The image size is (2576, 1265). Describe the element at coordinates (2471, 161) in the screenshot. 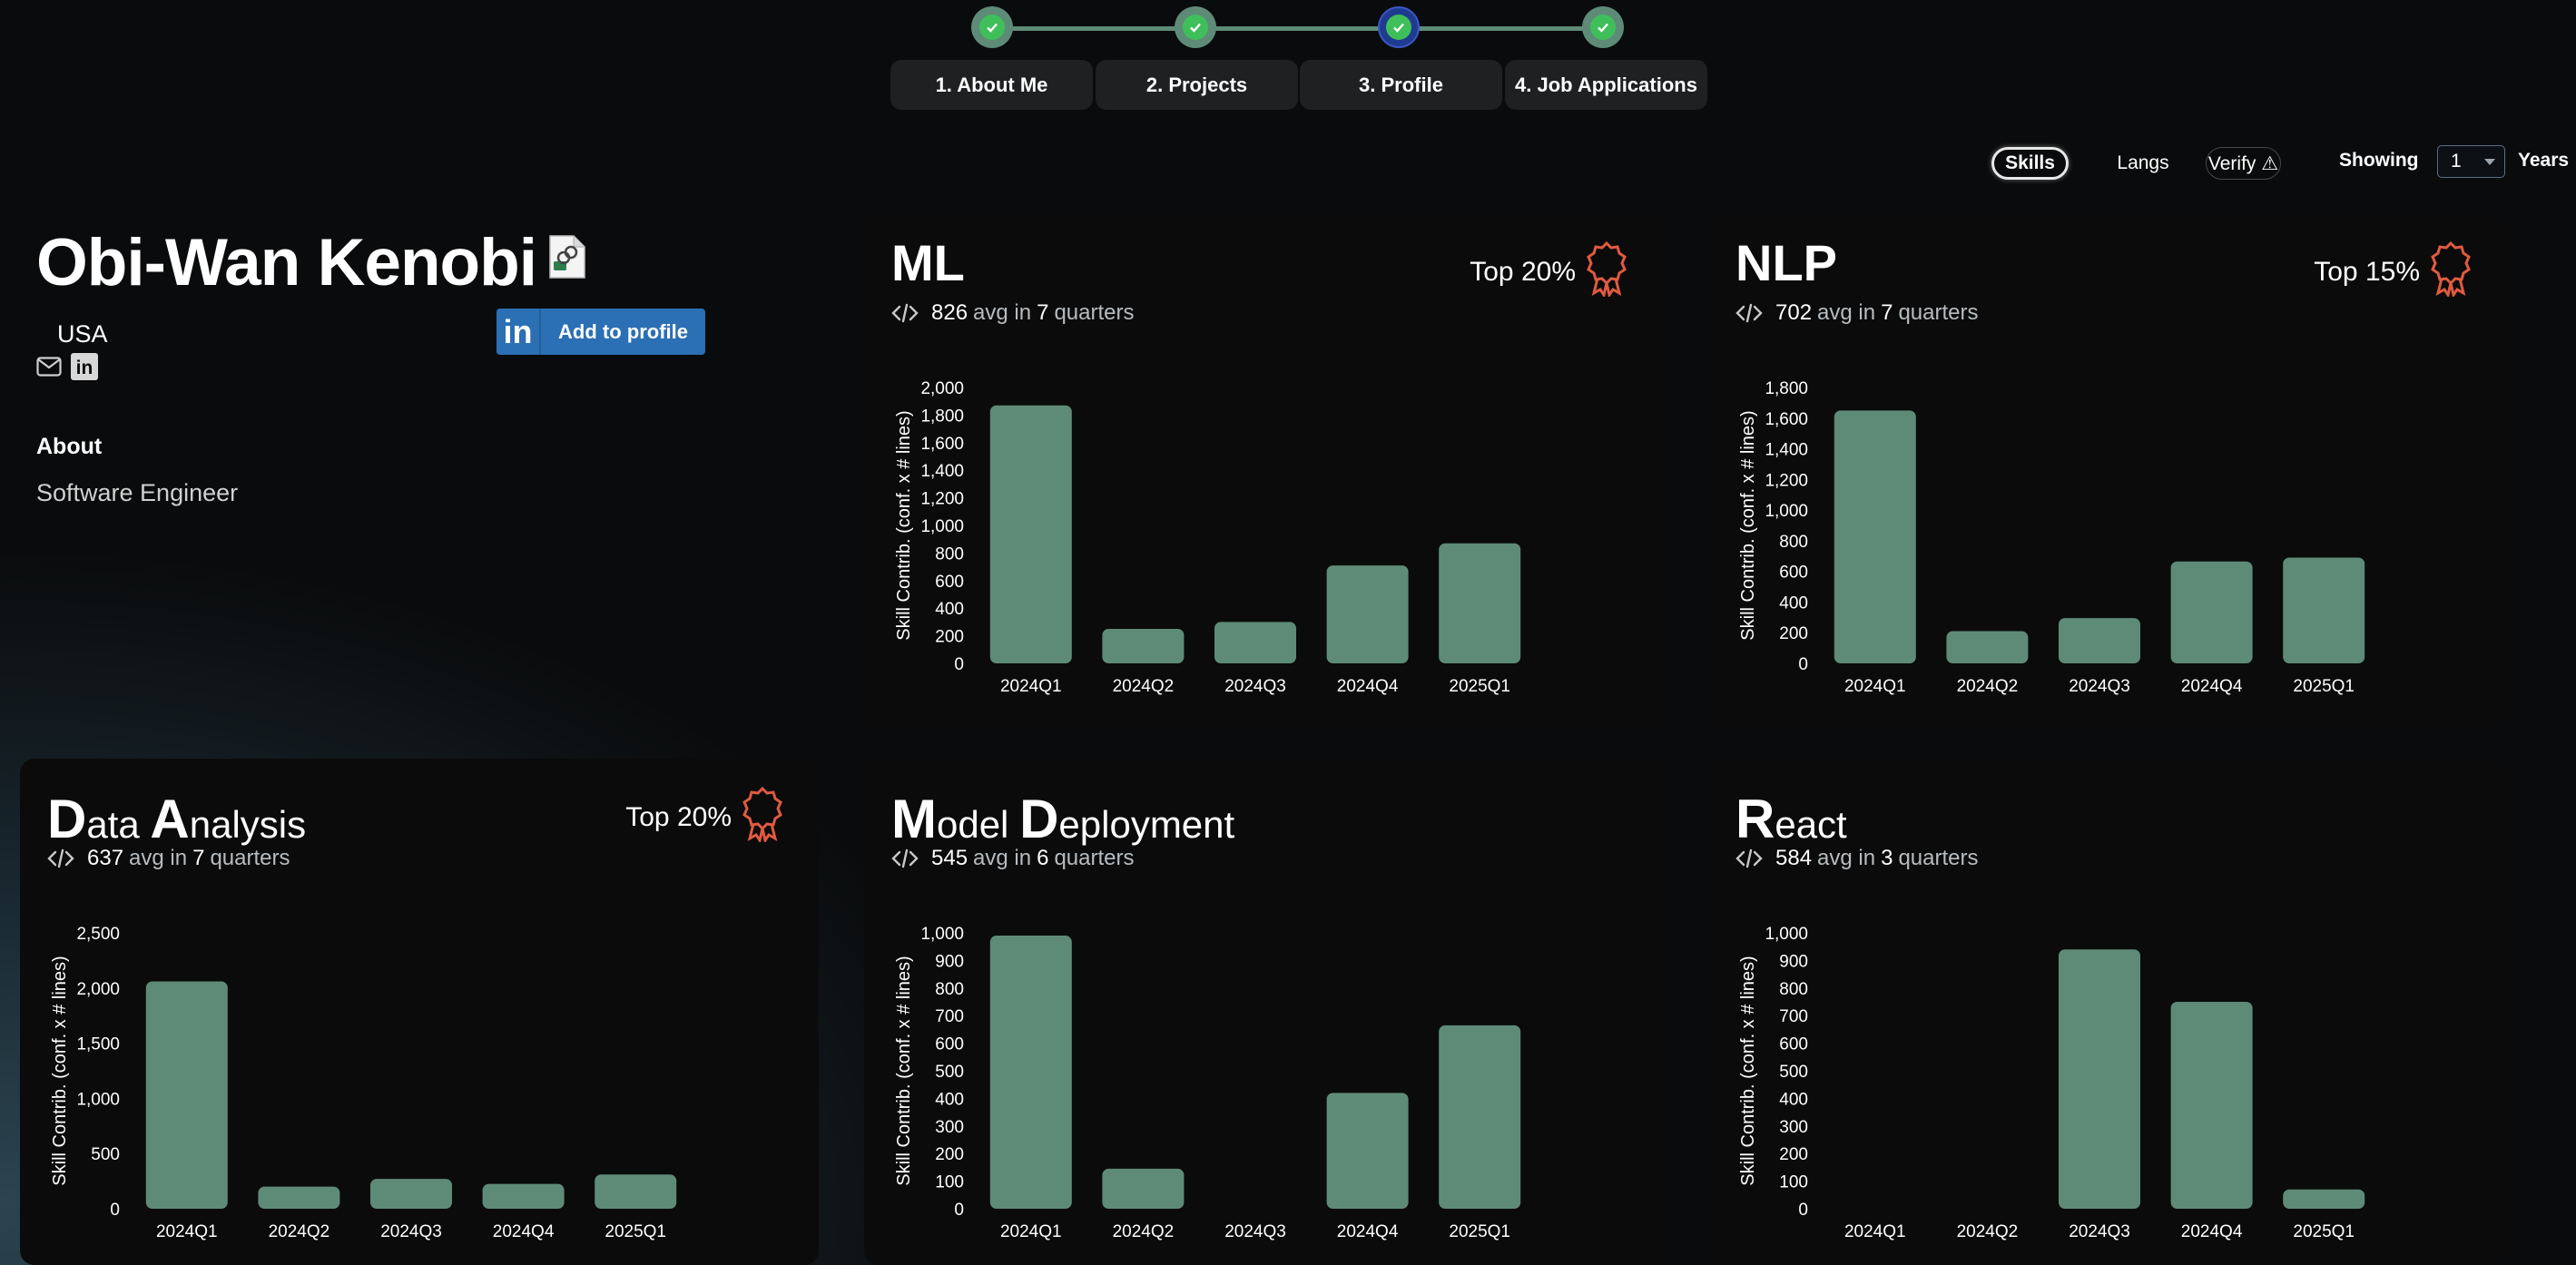

I see `years-select: 1` at that location.